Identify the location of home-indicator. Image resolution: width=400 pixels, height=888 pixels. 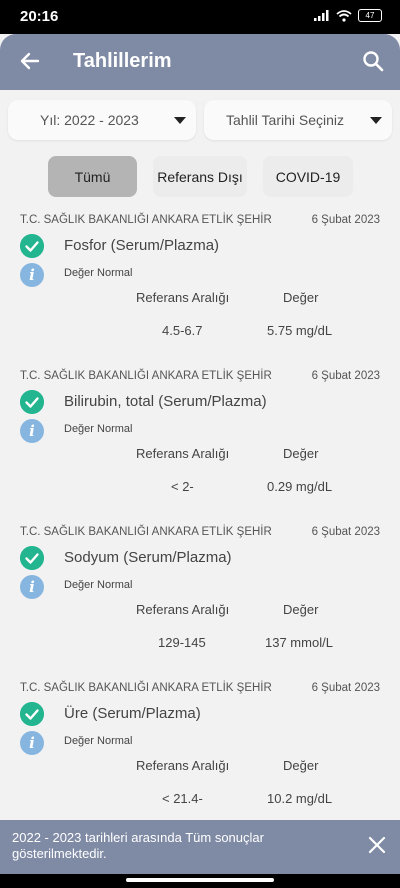
(200, 880).